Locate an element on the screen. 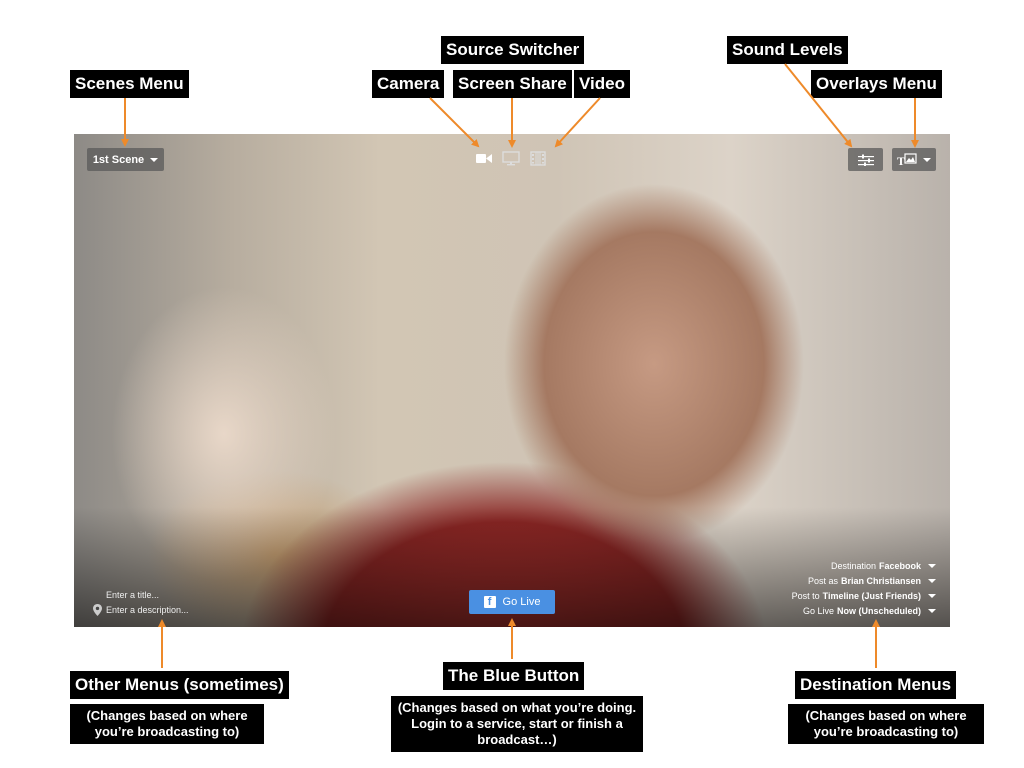  overlays-menu-button: T is located at coordinates (914, 159).